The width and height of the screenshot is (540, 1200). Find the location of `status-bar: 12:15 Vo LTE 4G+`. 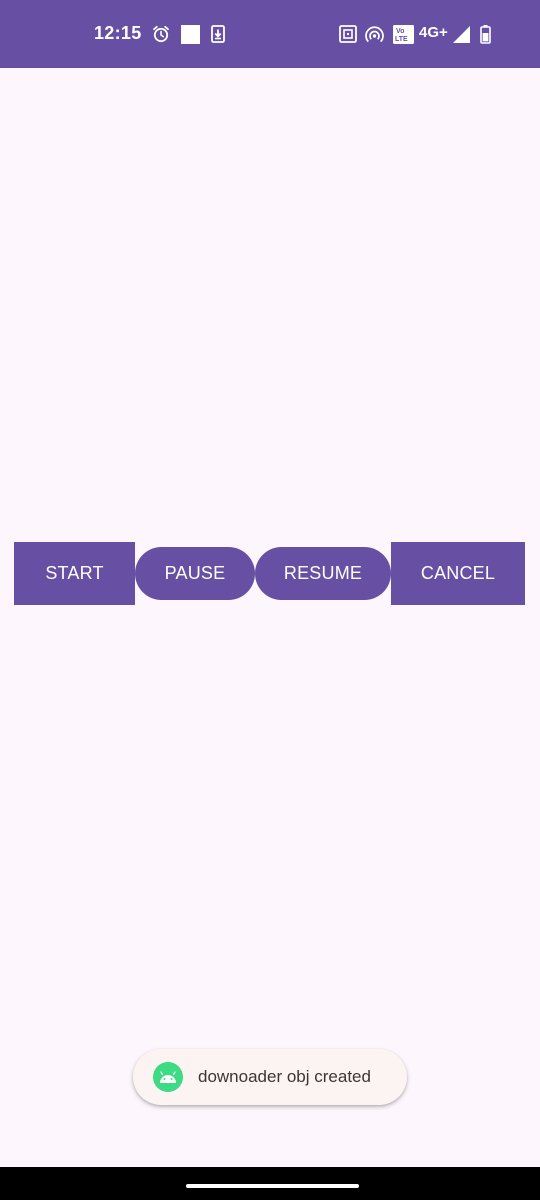

status-bar: 12:15 Vo LTE 4G+ is located at coordinates (270, 34).